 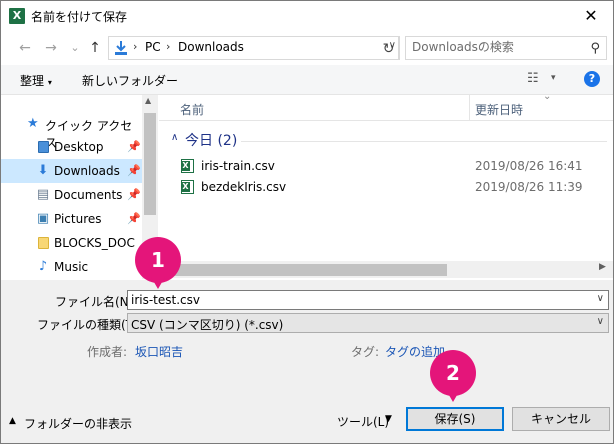 What do you see at coordinates (379, 166) in the screenshot?
I see `file-row: iris-train.csv 2019/08/26 16:41` at bounding box center [379, 166].